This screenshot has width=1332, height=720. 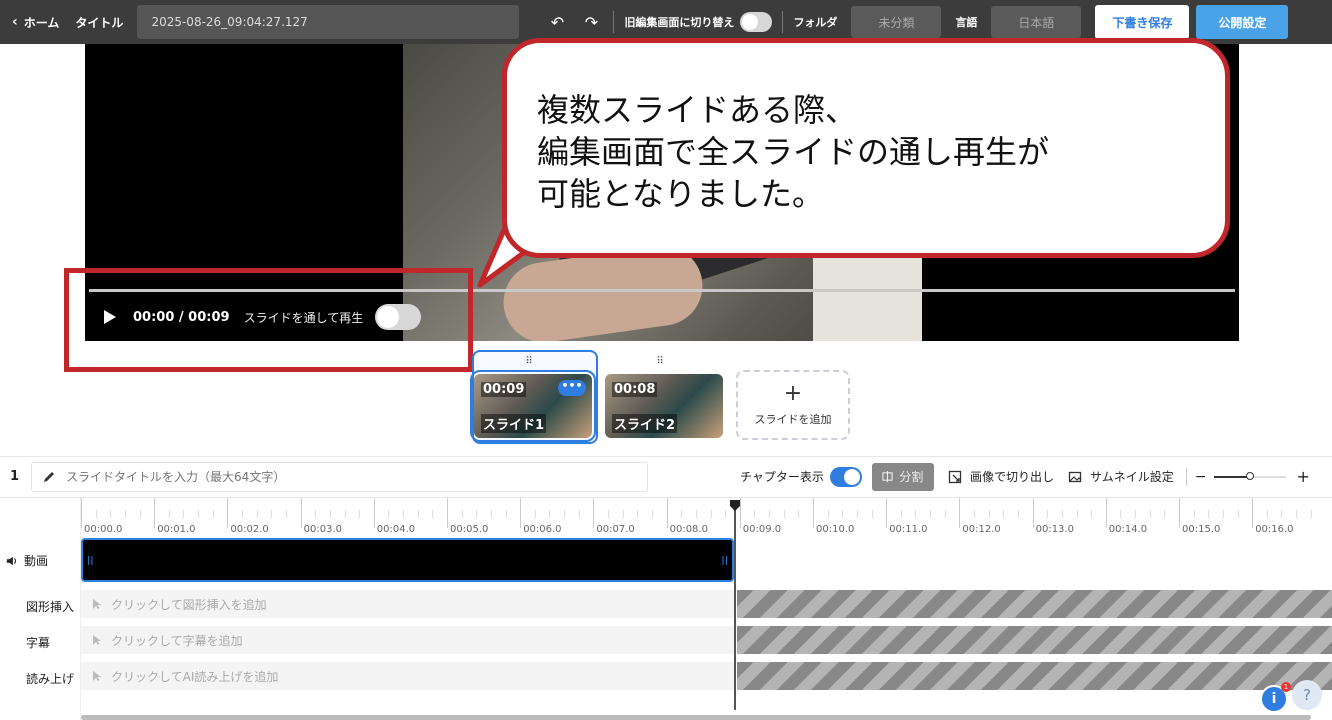 What do you see at coordinates (1142, 22) in the screenshot?
I see `draft-save-button: 下書き保存` at bounding box center [1142, 22].